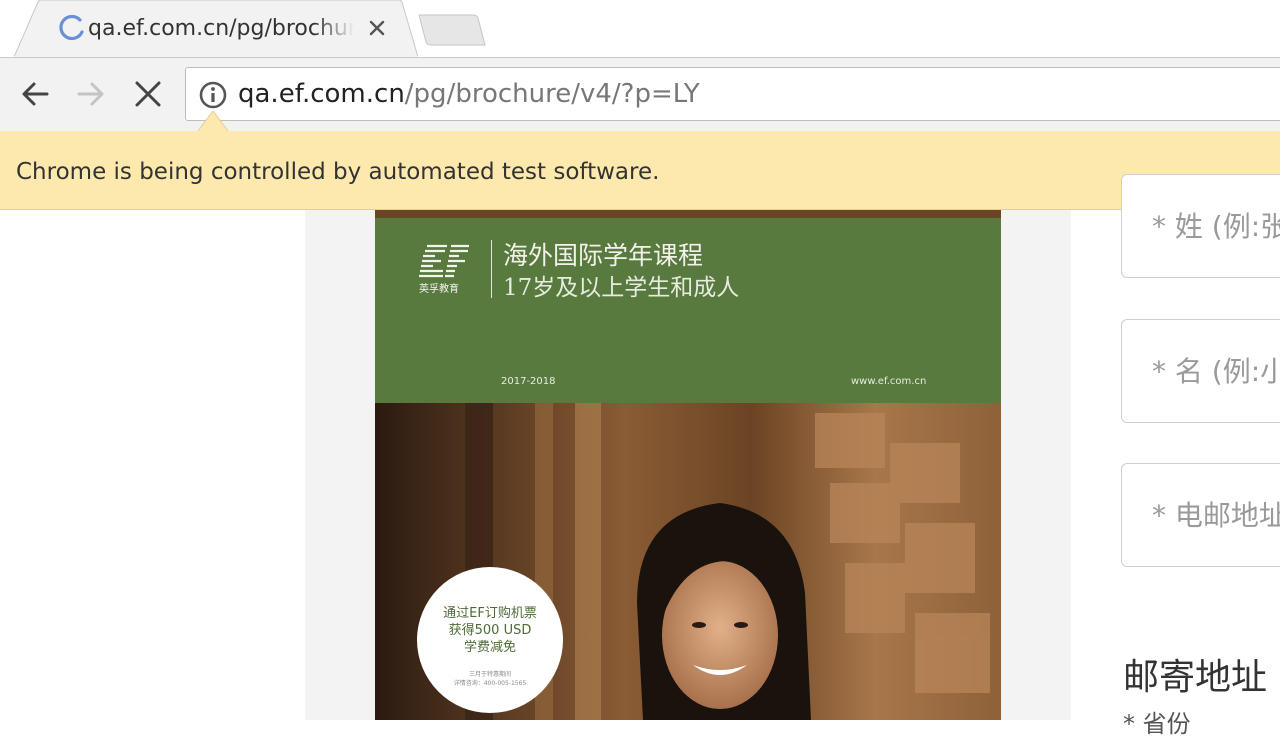  I want to click on email-field, so click(1200, 515).